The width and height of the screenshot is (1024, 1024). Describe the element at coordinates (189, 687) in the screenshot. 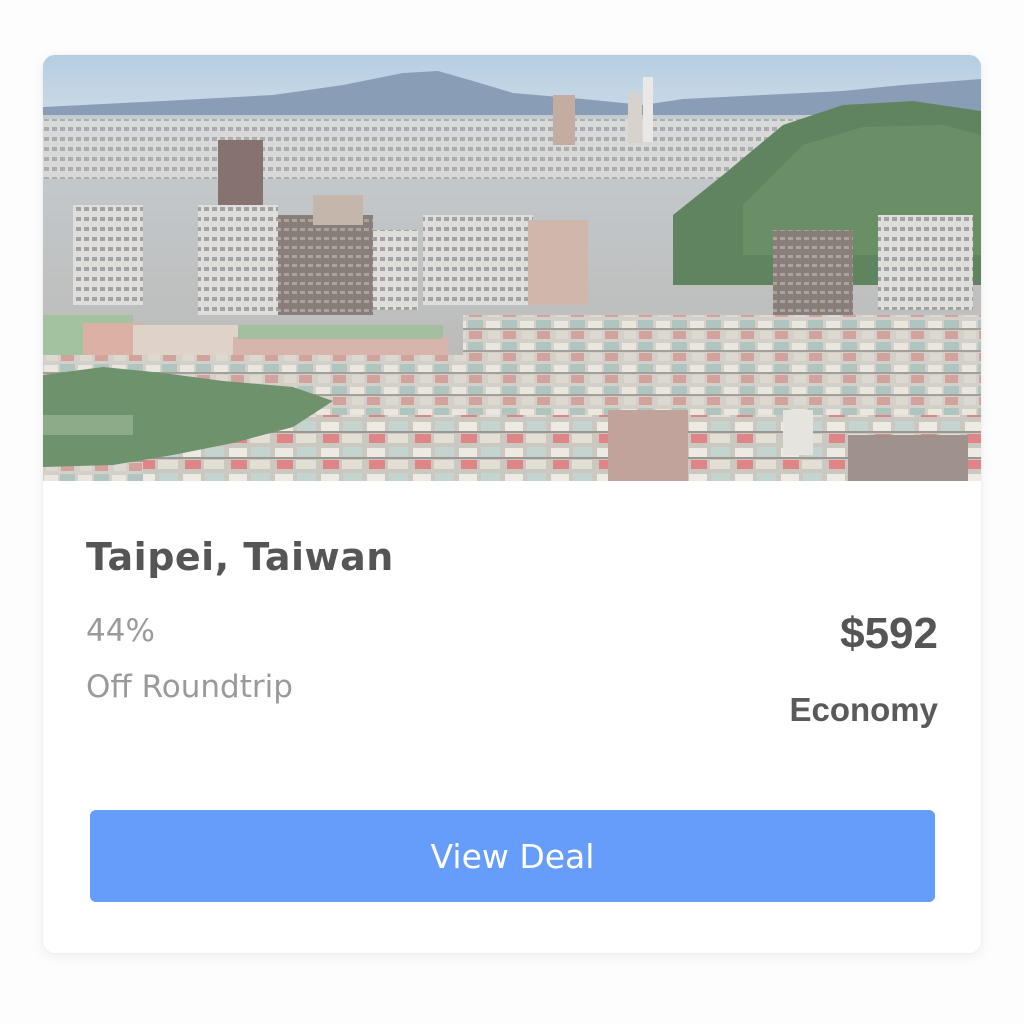

I see `discount-label: Off Roundtrip` at that location.